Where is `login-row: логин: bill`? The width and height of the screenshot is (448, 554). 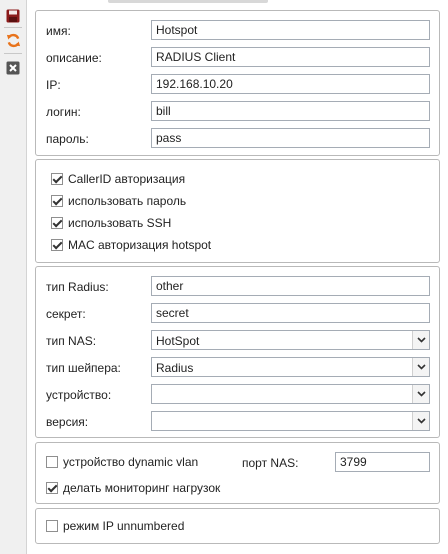
login-row: логин: bill is located at coordinates (237, 112).